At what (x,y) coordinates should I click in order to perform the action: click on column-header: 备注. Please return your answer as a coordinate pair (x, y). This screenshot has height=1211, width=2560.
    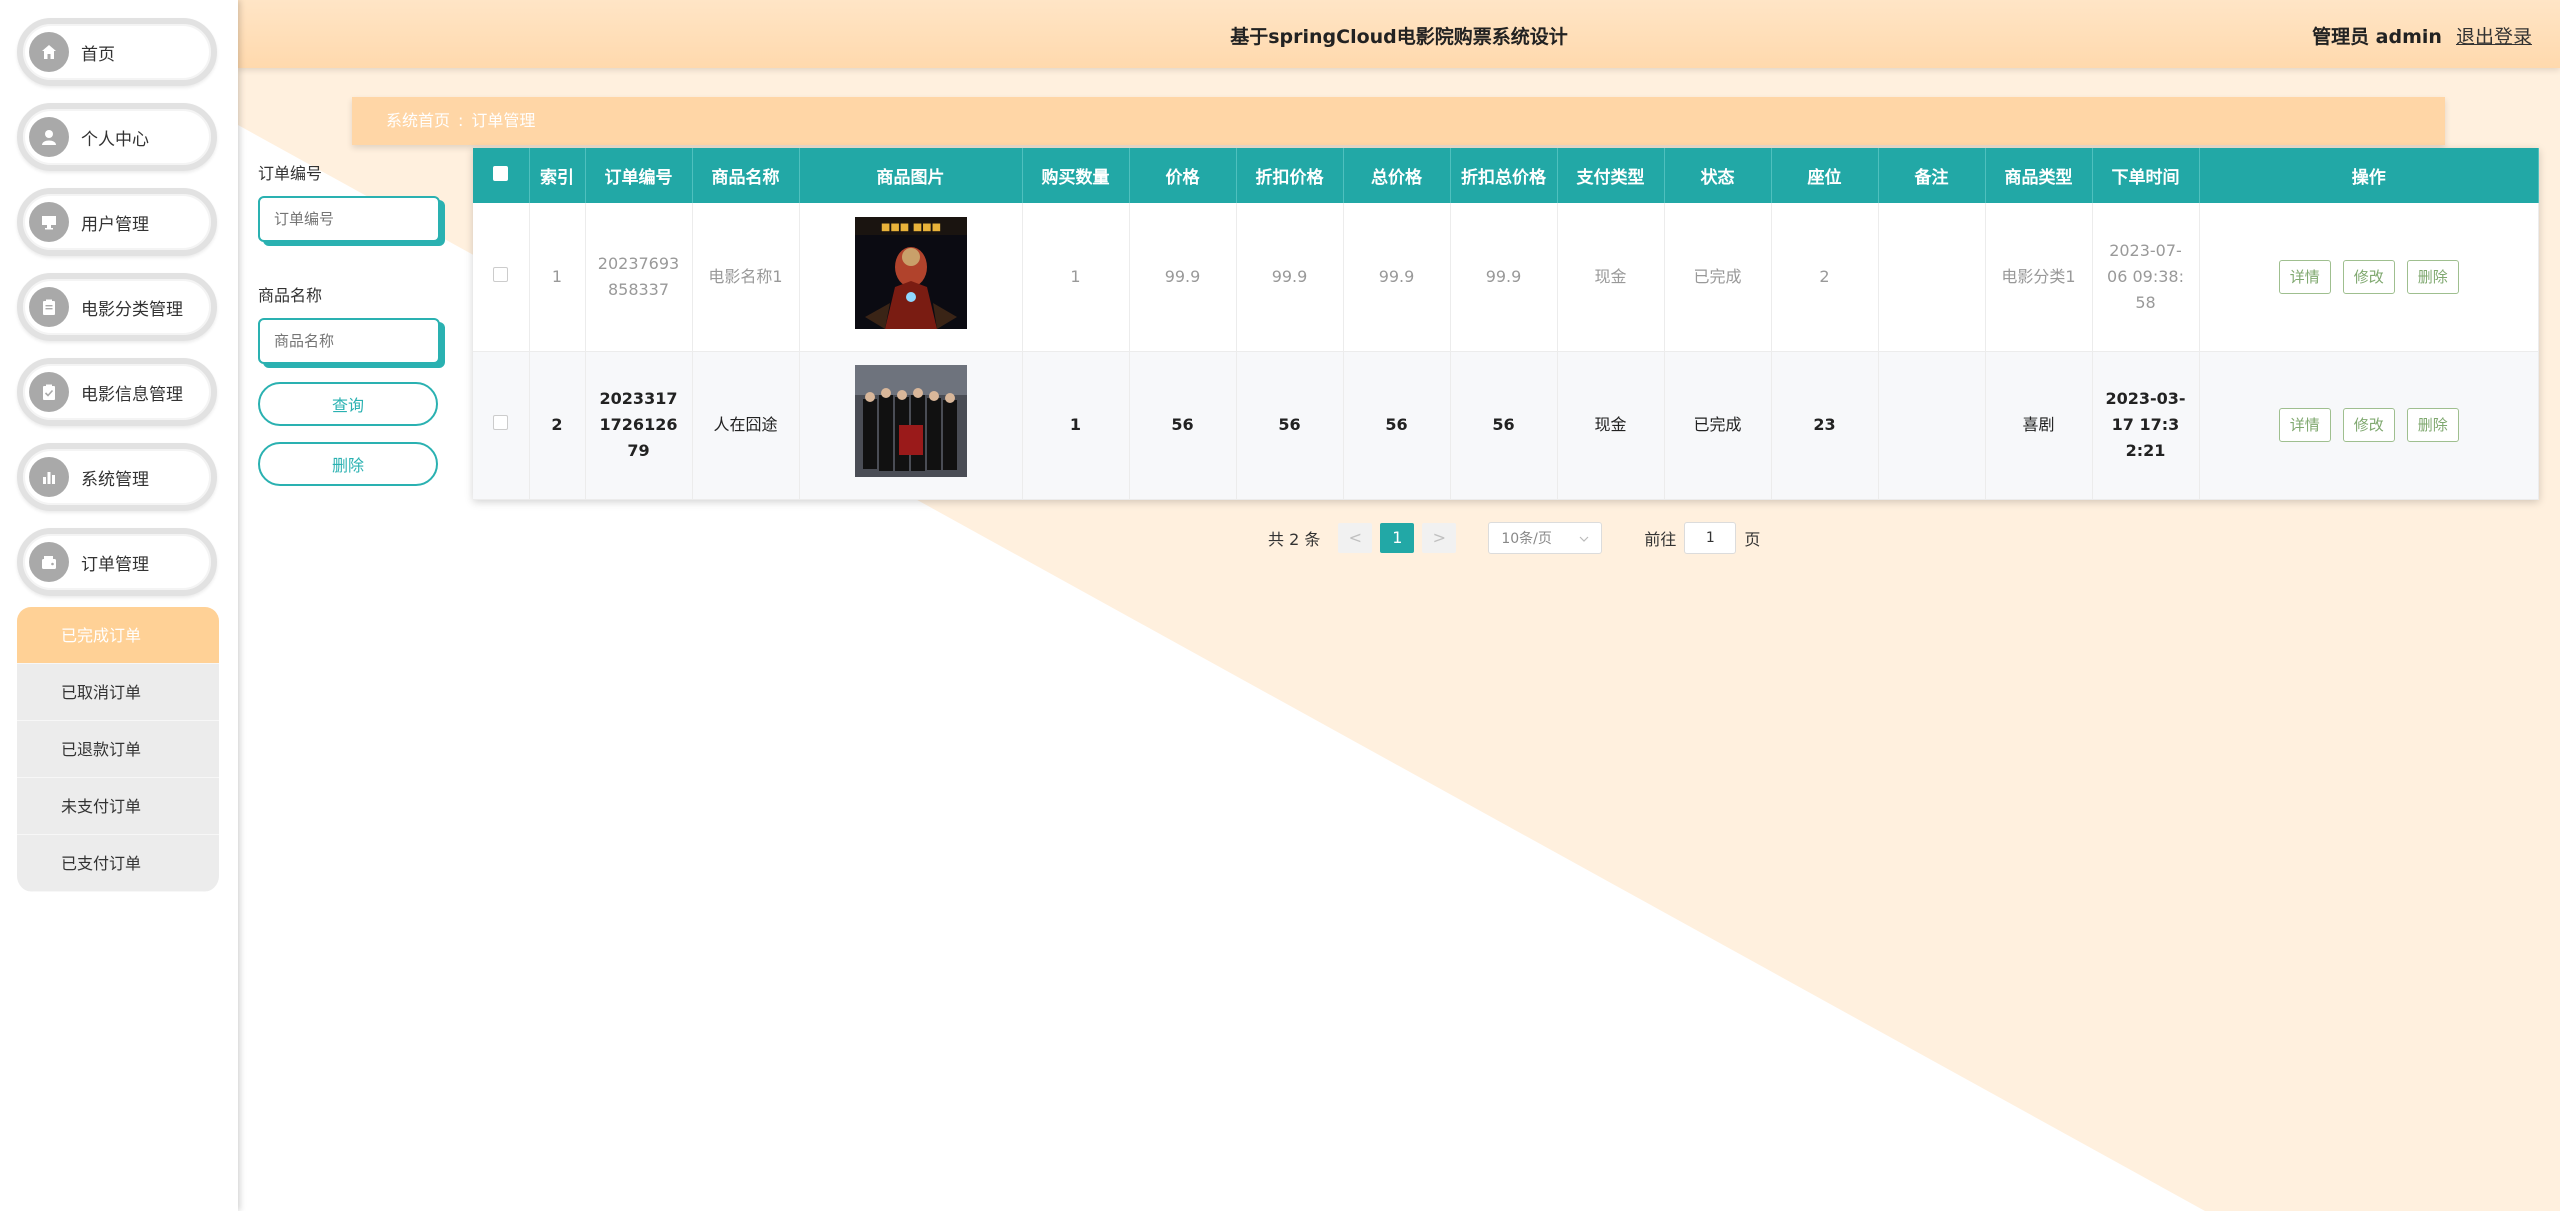
    Looking at the image, I should click on (1932, 175).